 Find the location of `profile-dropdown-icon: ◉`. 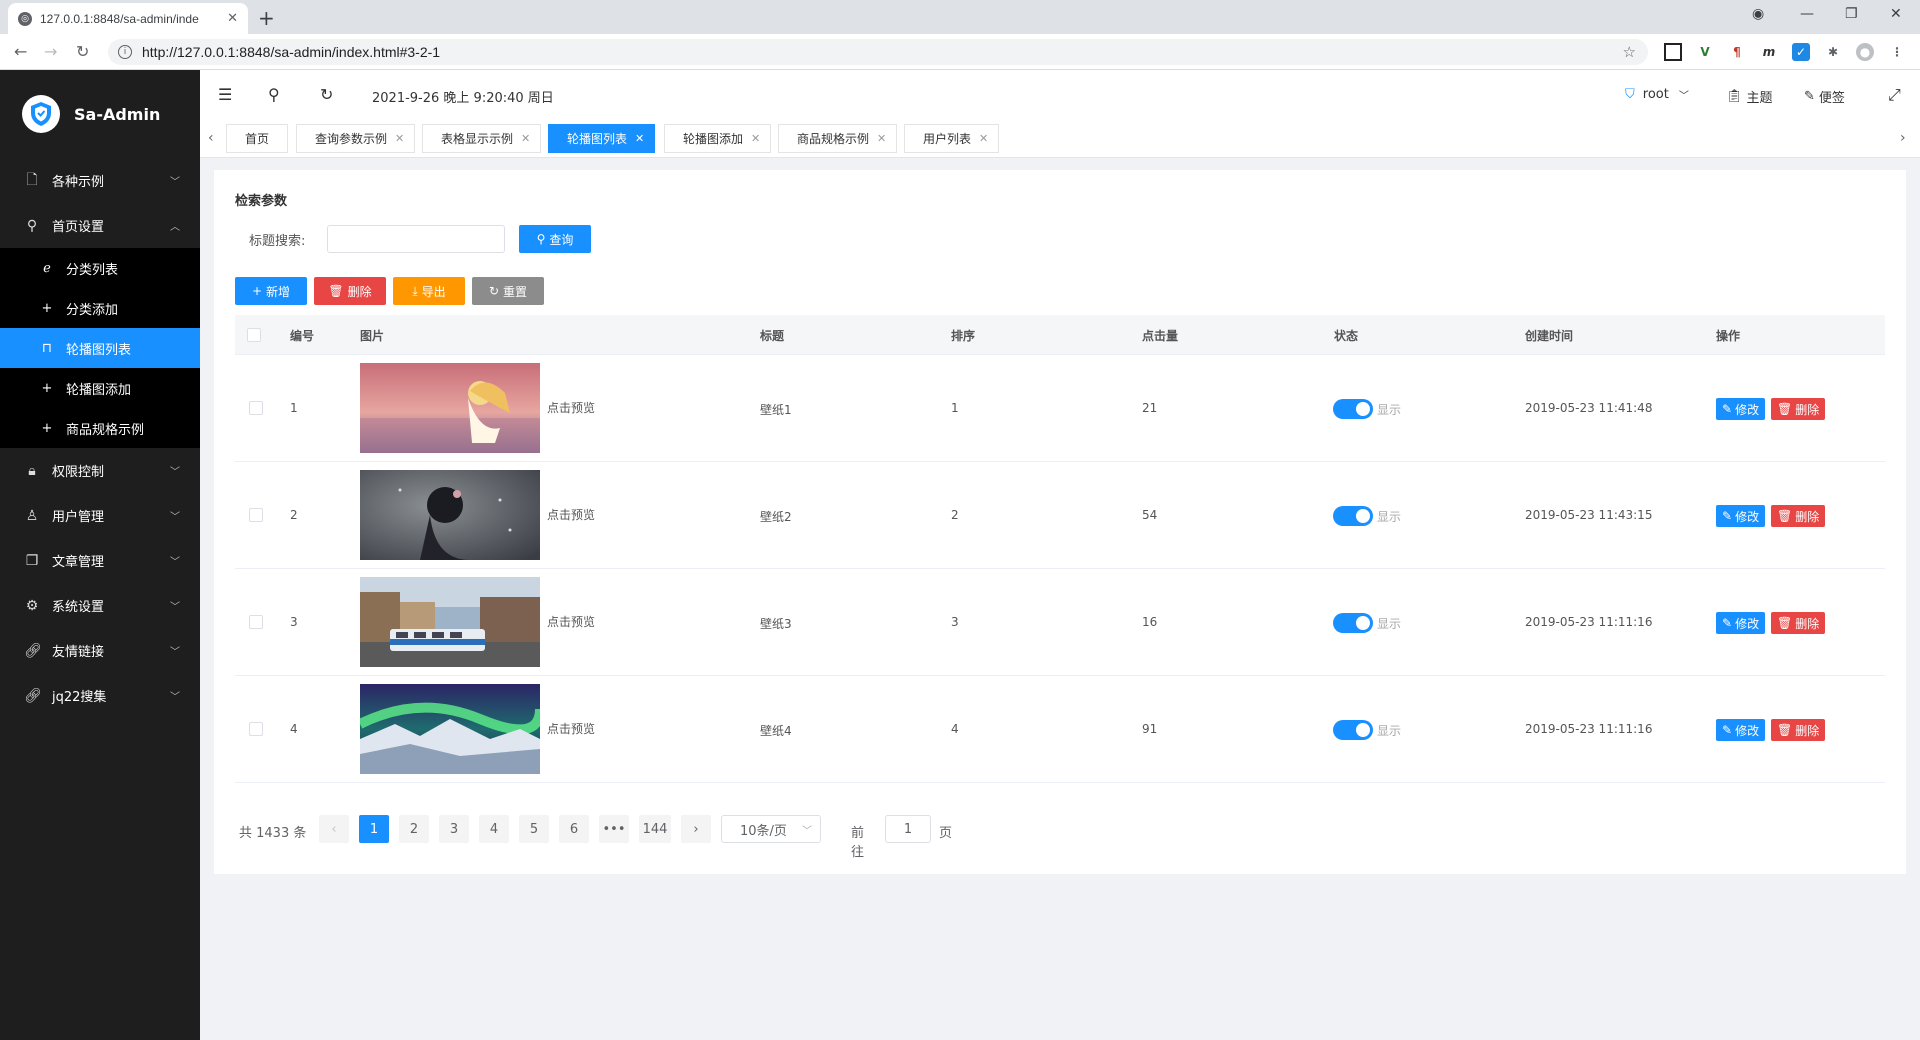

profile-dropdown-icon: ◉ is located at coordinates (1758, 14).